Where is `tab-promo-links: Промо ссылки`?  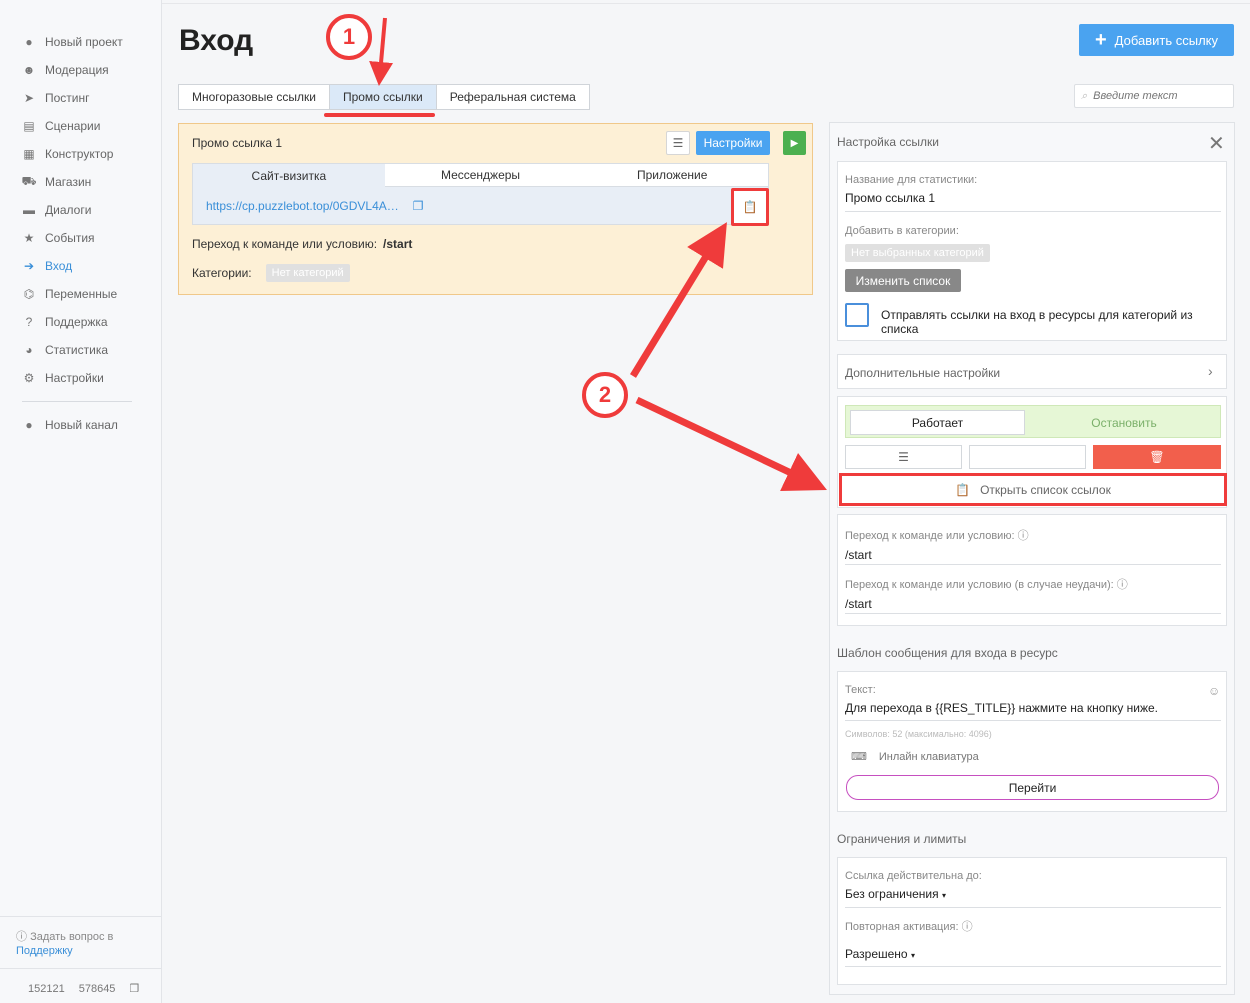
tab-promo-links: Промо ссылки is located at coordinates (383, 97).